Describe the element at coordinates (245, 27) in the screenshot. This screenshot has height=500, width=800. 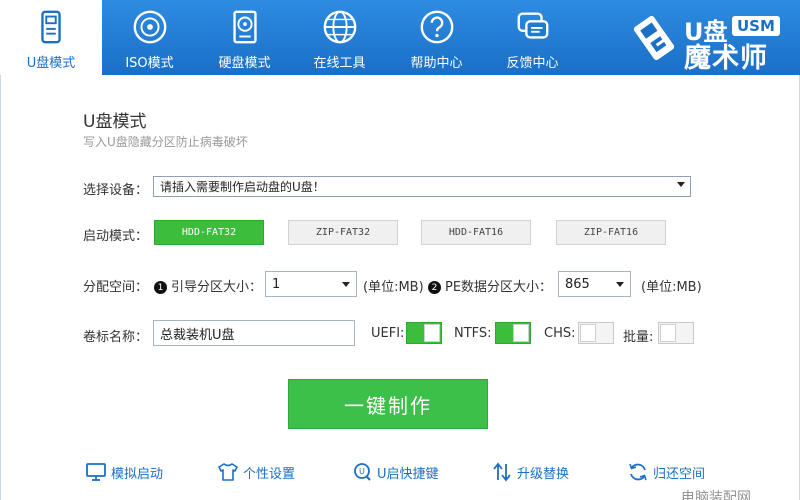
I see `hard-disk-icon` at that location.